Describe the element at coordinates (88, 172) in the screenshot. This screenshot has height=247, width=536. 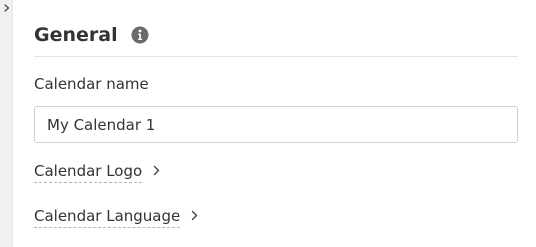
I see `calendar-logo-label: Calendar Logo` at that location.